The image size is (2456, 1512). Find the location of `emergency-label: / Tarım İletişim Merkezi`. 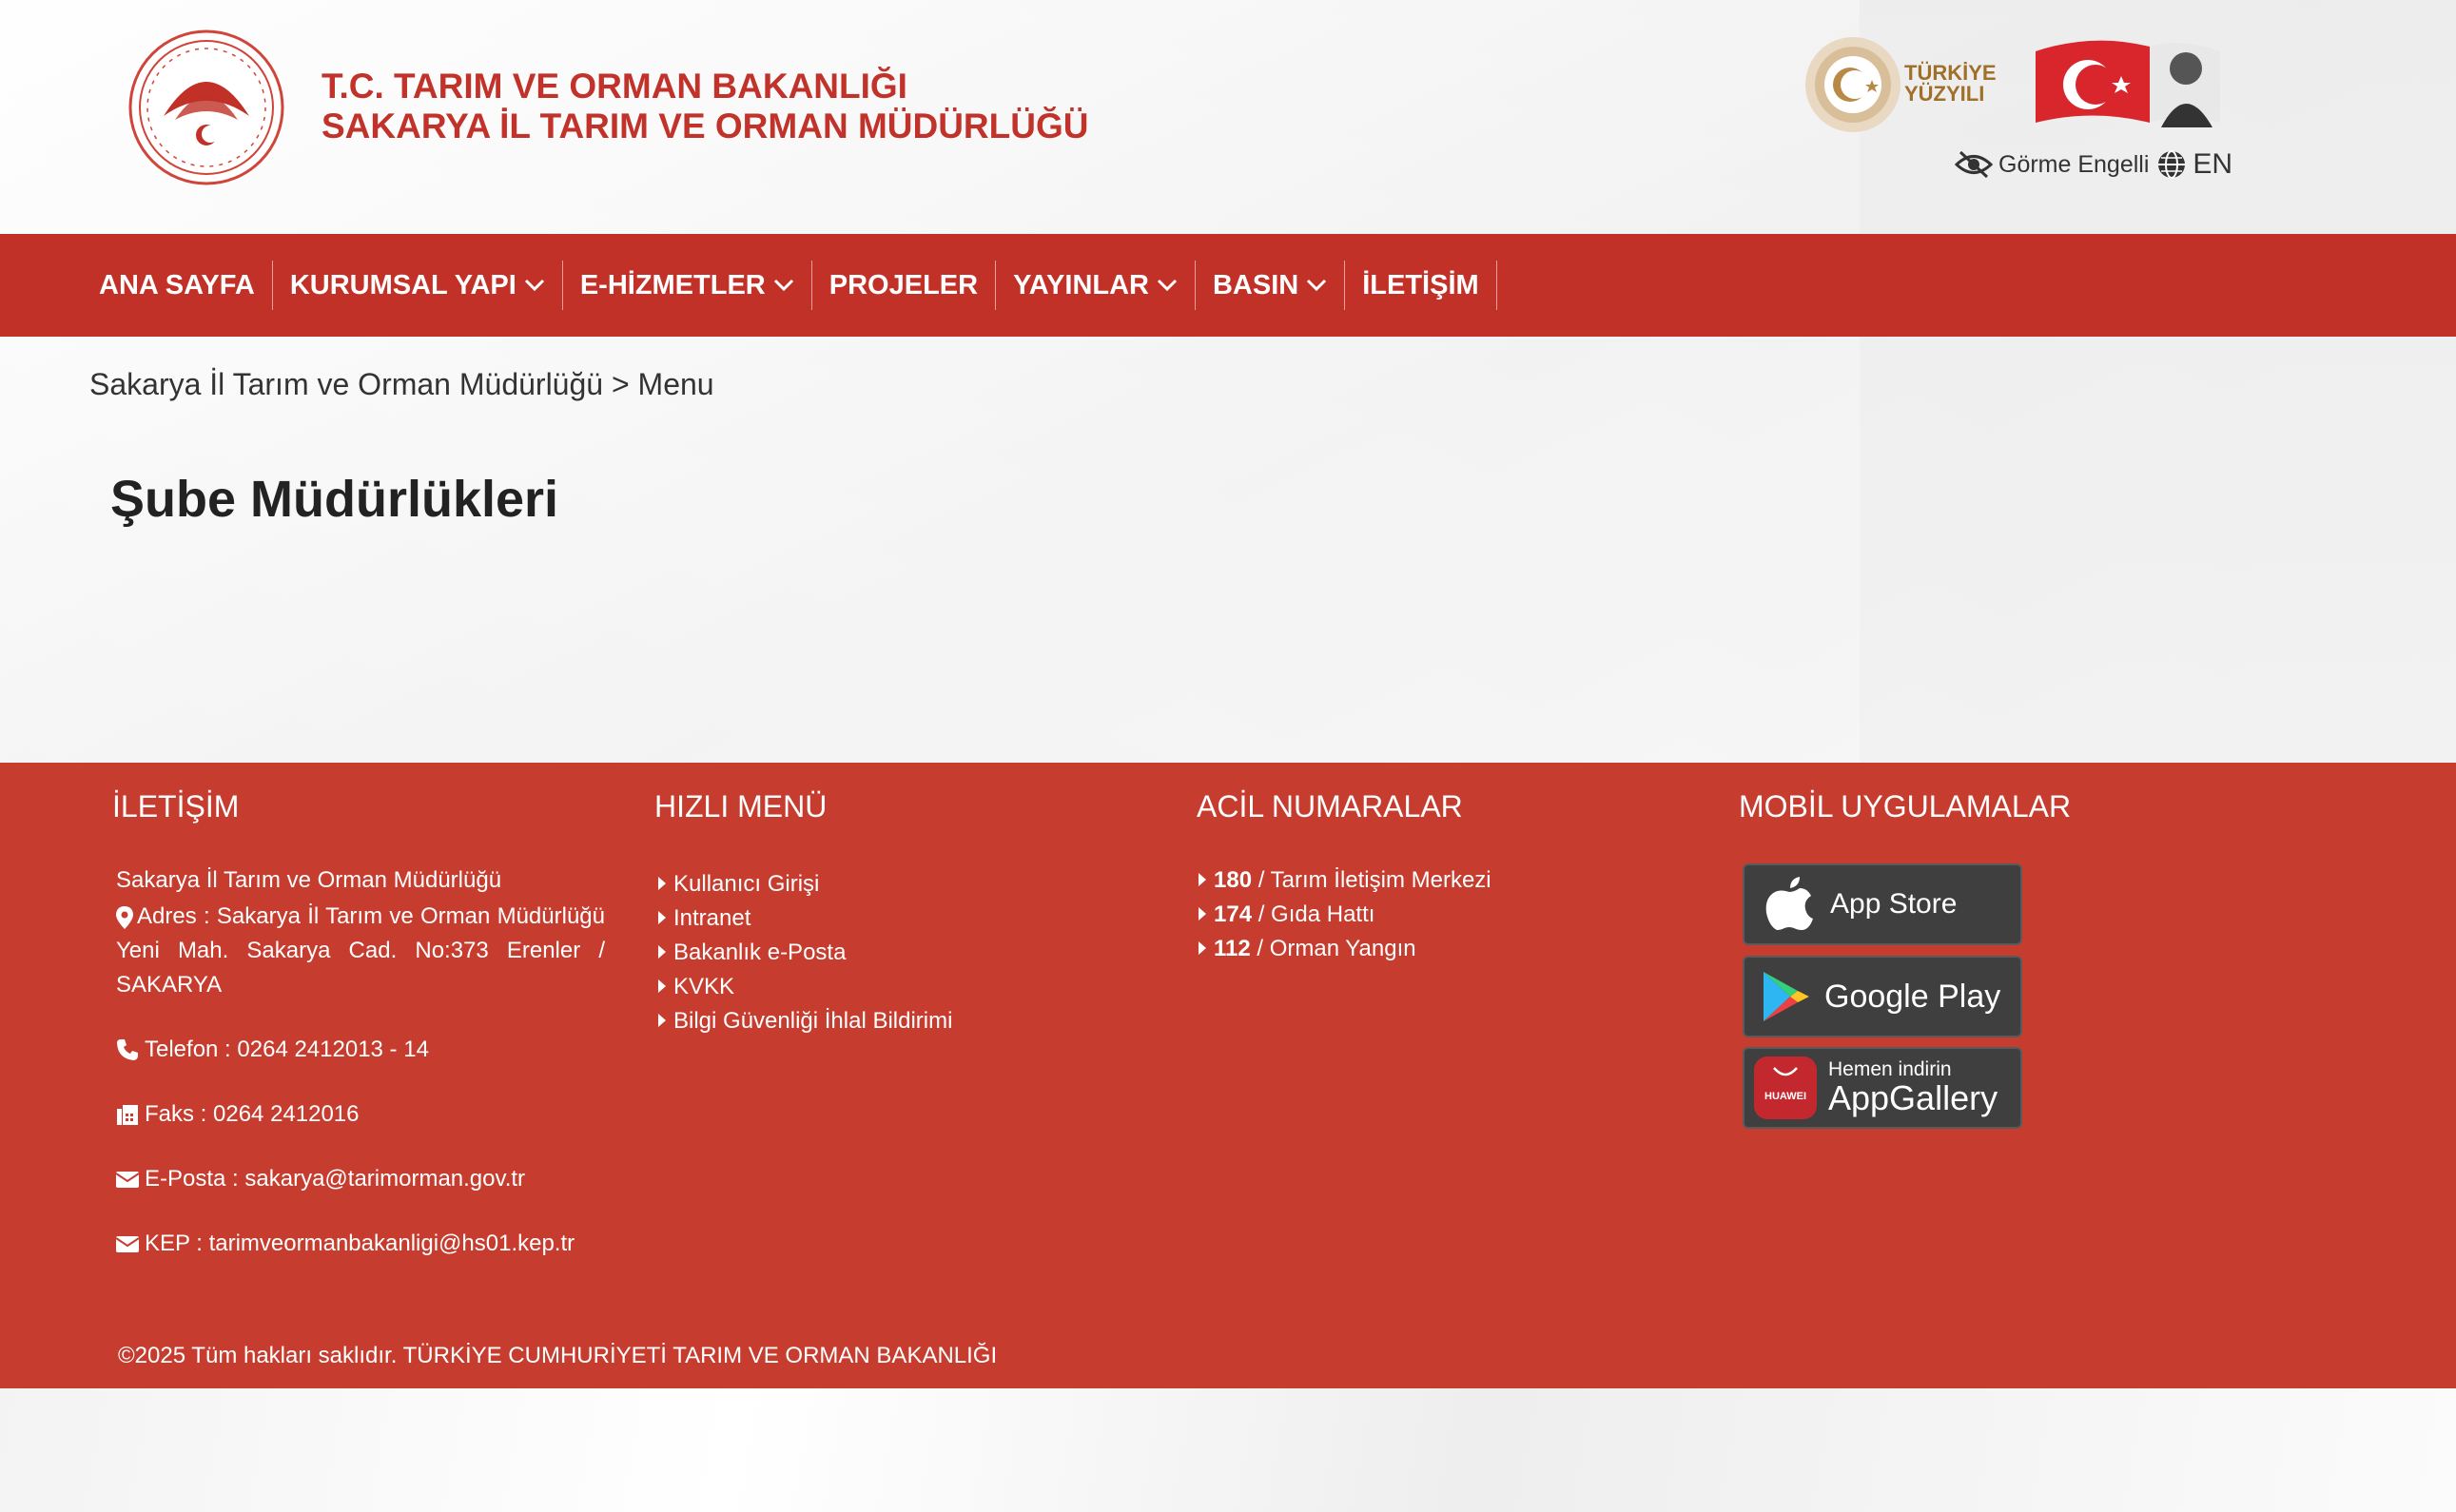

emergency-label: / Tarım İletişim Merkezi is located at coordinates (1371, 880).